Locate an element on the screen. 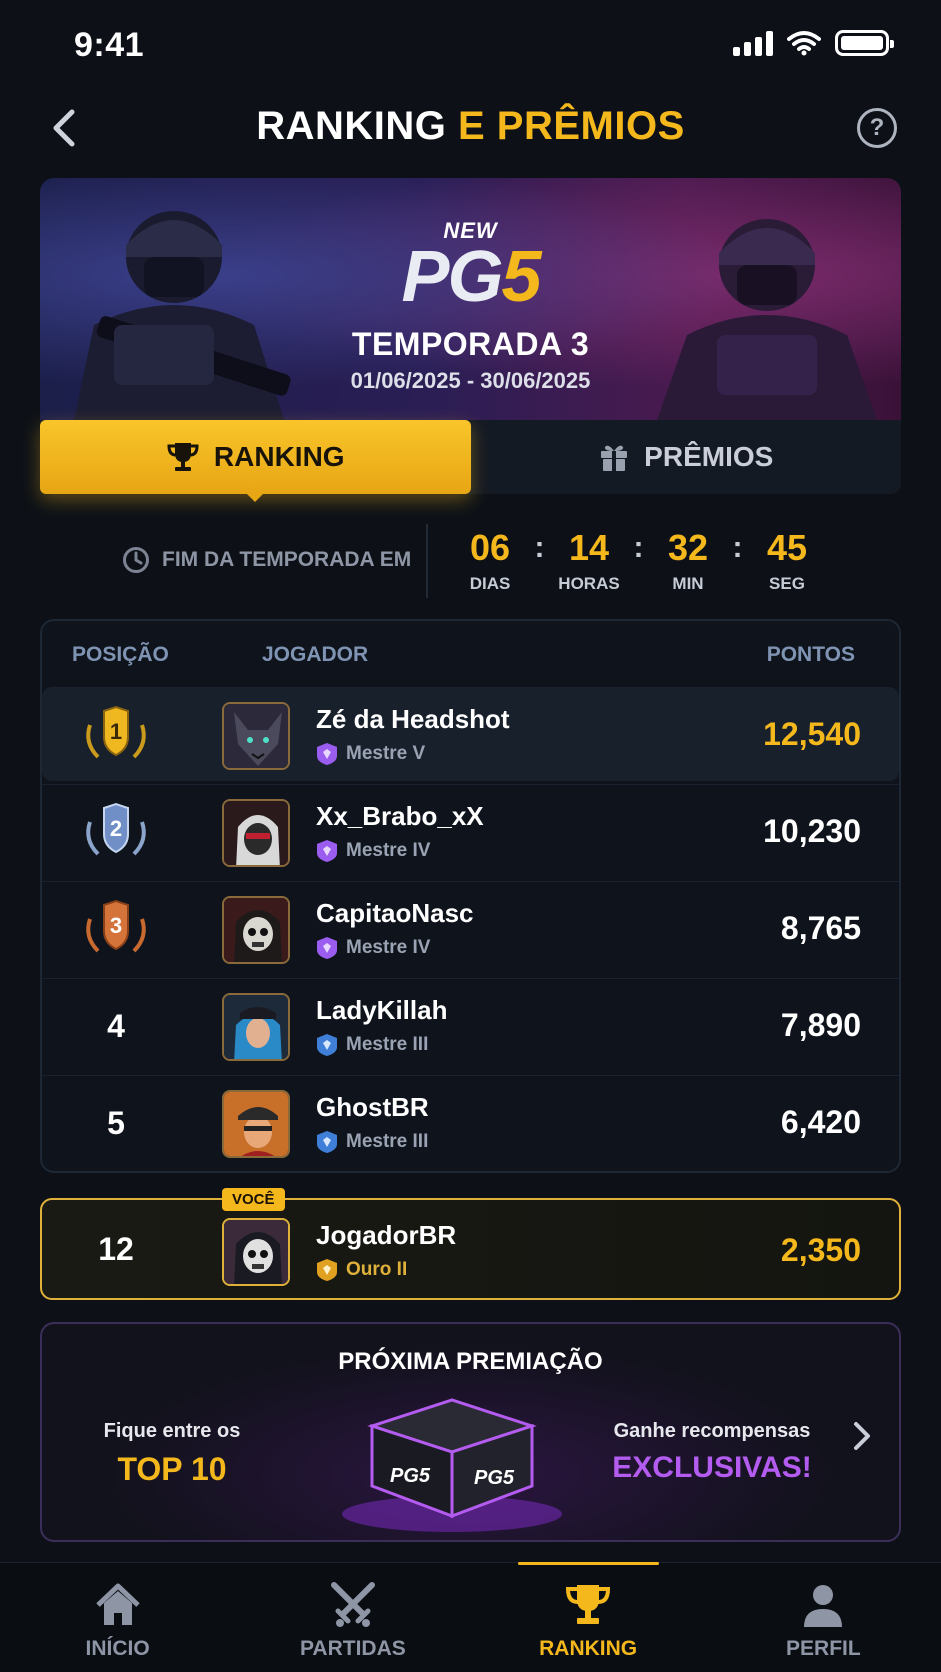  table-row: 2 Xx_Brabo_xX Mestre IV 10,230 is located at coordinates (470, 831).